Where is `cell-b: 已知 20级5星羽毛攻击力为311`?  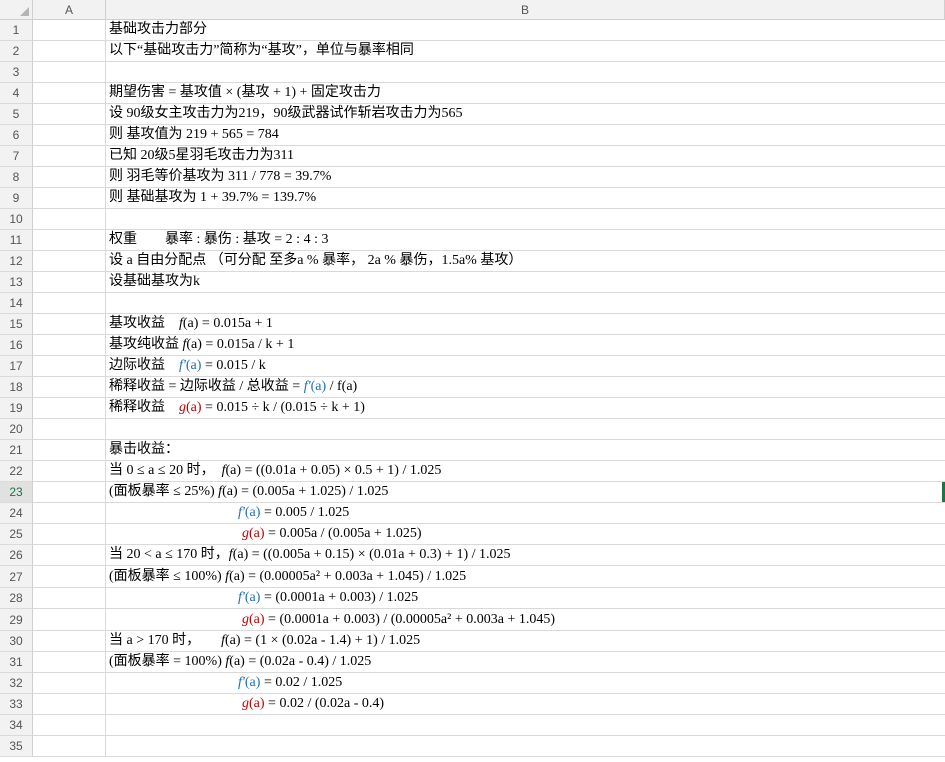
cell-b: 已知 20级5星羽毛攻击力为311 is located at coordinates (525, 156).